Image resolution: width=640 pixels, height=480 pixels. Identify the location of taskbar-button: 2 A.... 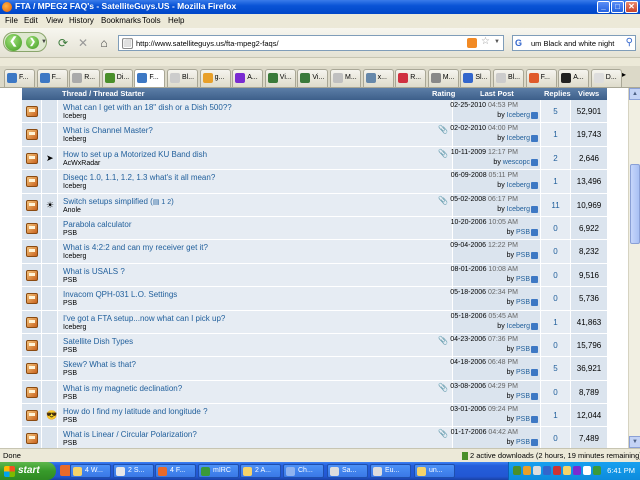
(260, 471).